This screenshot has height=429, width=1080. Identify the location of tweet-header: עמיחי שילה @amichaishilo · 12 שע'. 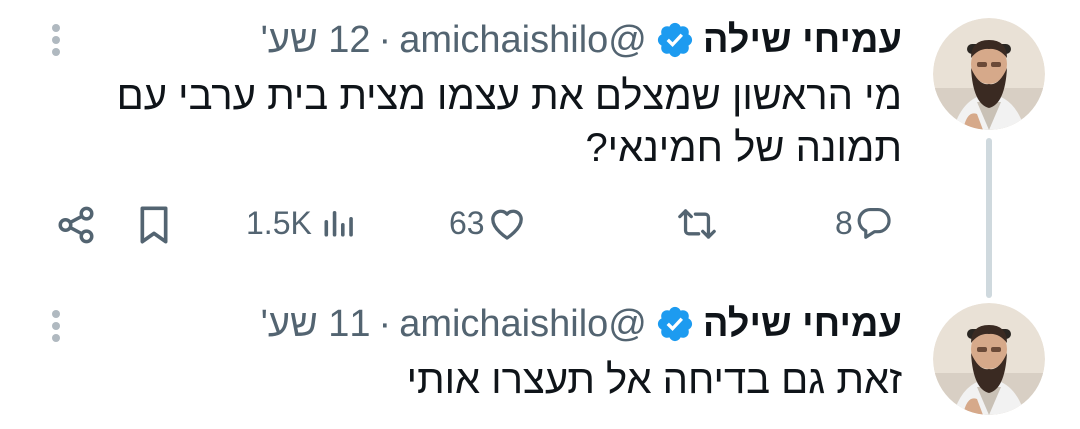
(581, 40).